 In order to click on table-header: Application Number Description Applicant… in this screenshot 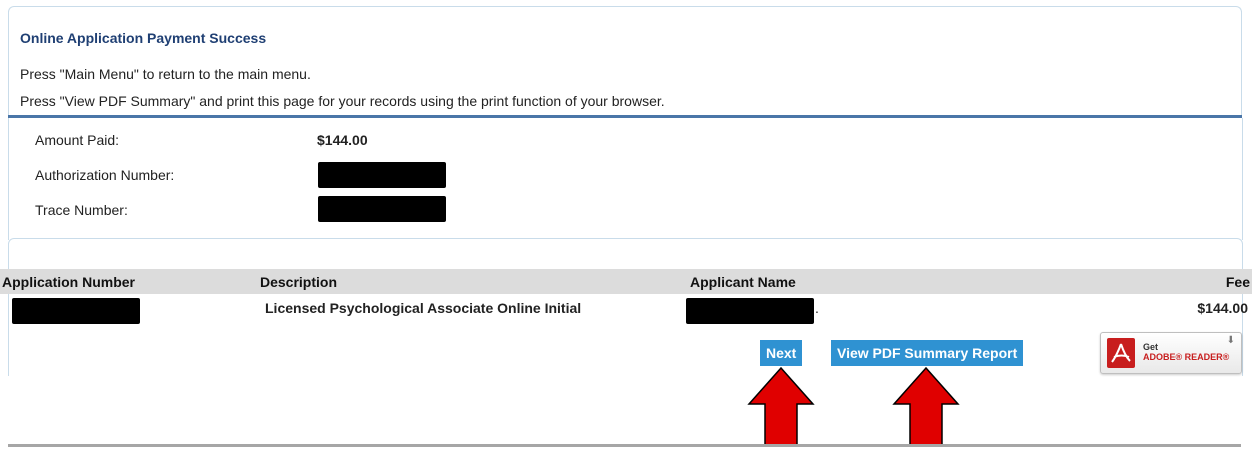, I will do `click(626, 281)`.